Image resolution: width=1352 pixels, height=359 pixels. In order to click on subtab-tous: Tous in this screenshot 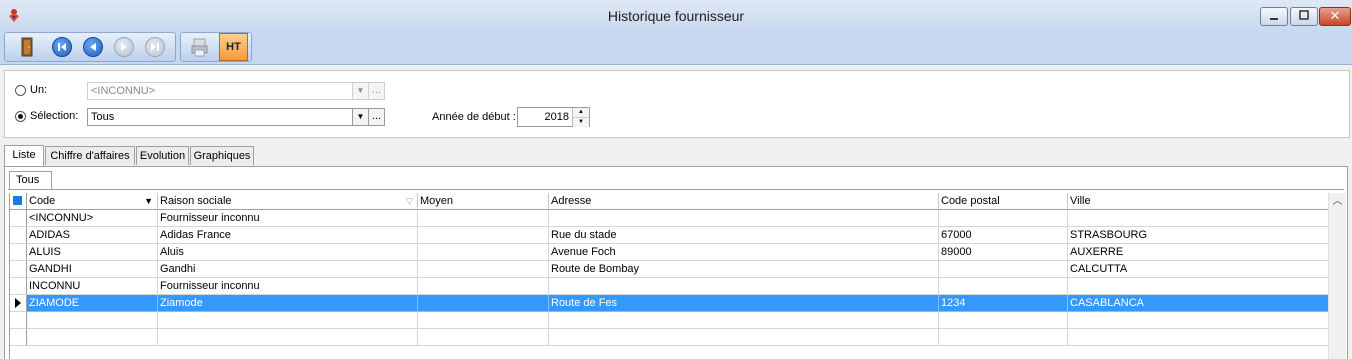, I will do `click(30, 180)`.